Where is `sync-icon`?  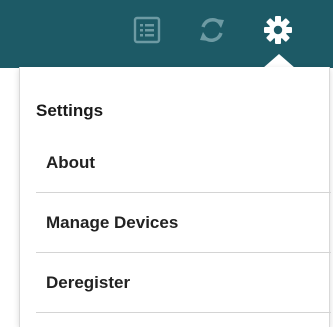 sync-icon is located at coordinates (212, 30).